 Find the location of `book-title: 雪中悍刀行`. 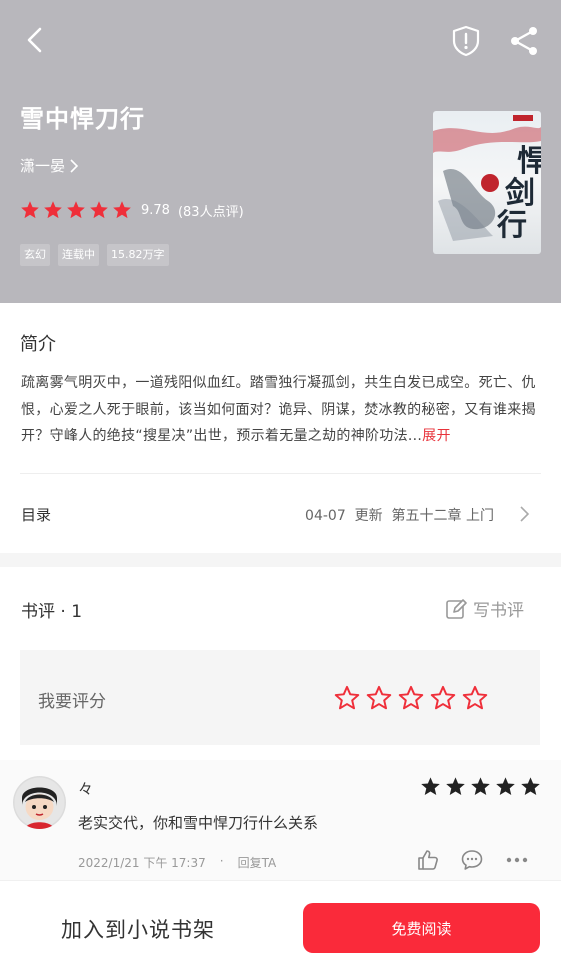

book-title: 雪中悍刀行 is located at coordinates (82, 119).